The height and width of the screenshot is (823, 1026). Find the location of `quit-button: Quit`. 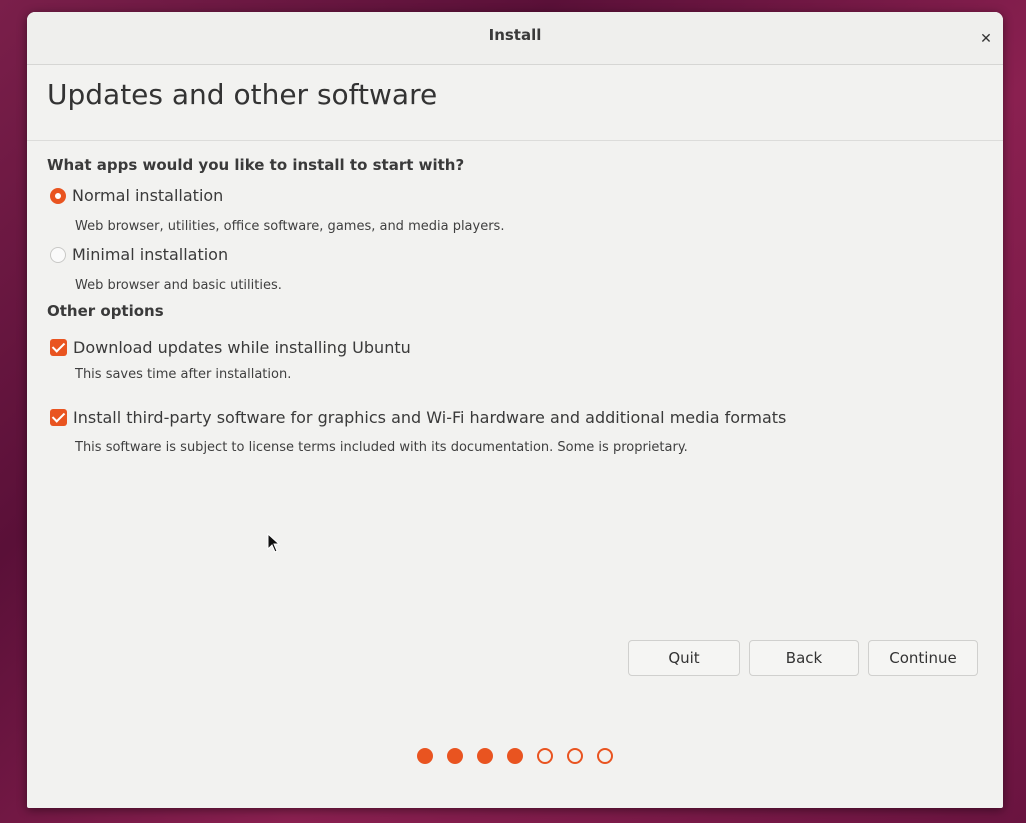

quit-button: Quit is located at coordinates (684, 658).